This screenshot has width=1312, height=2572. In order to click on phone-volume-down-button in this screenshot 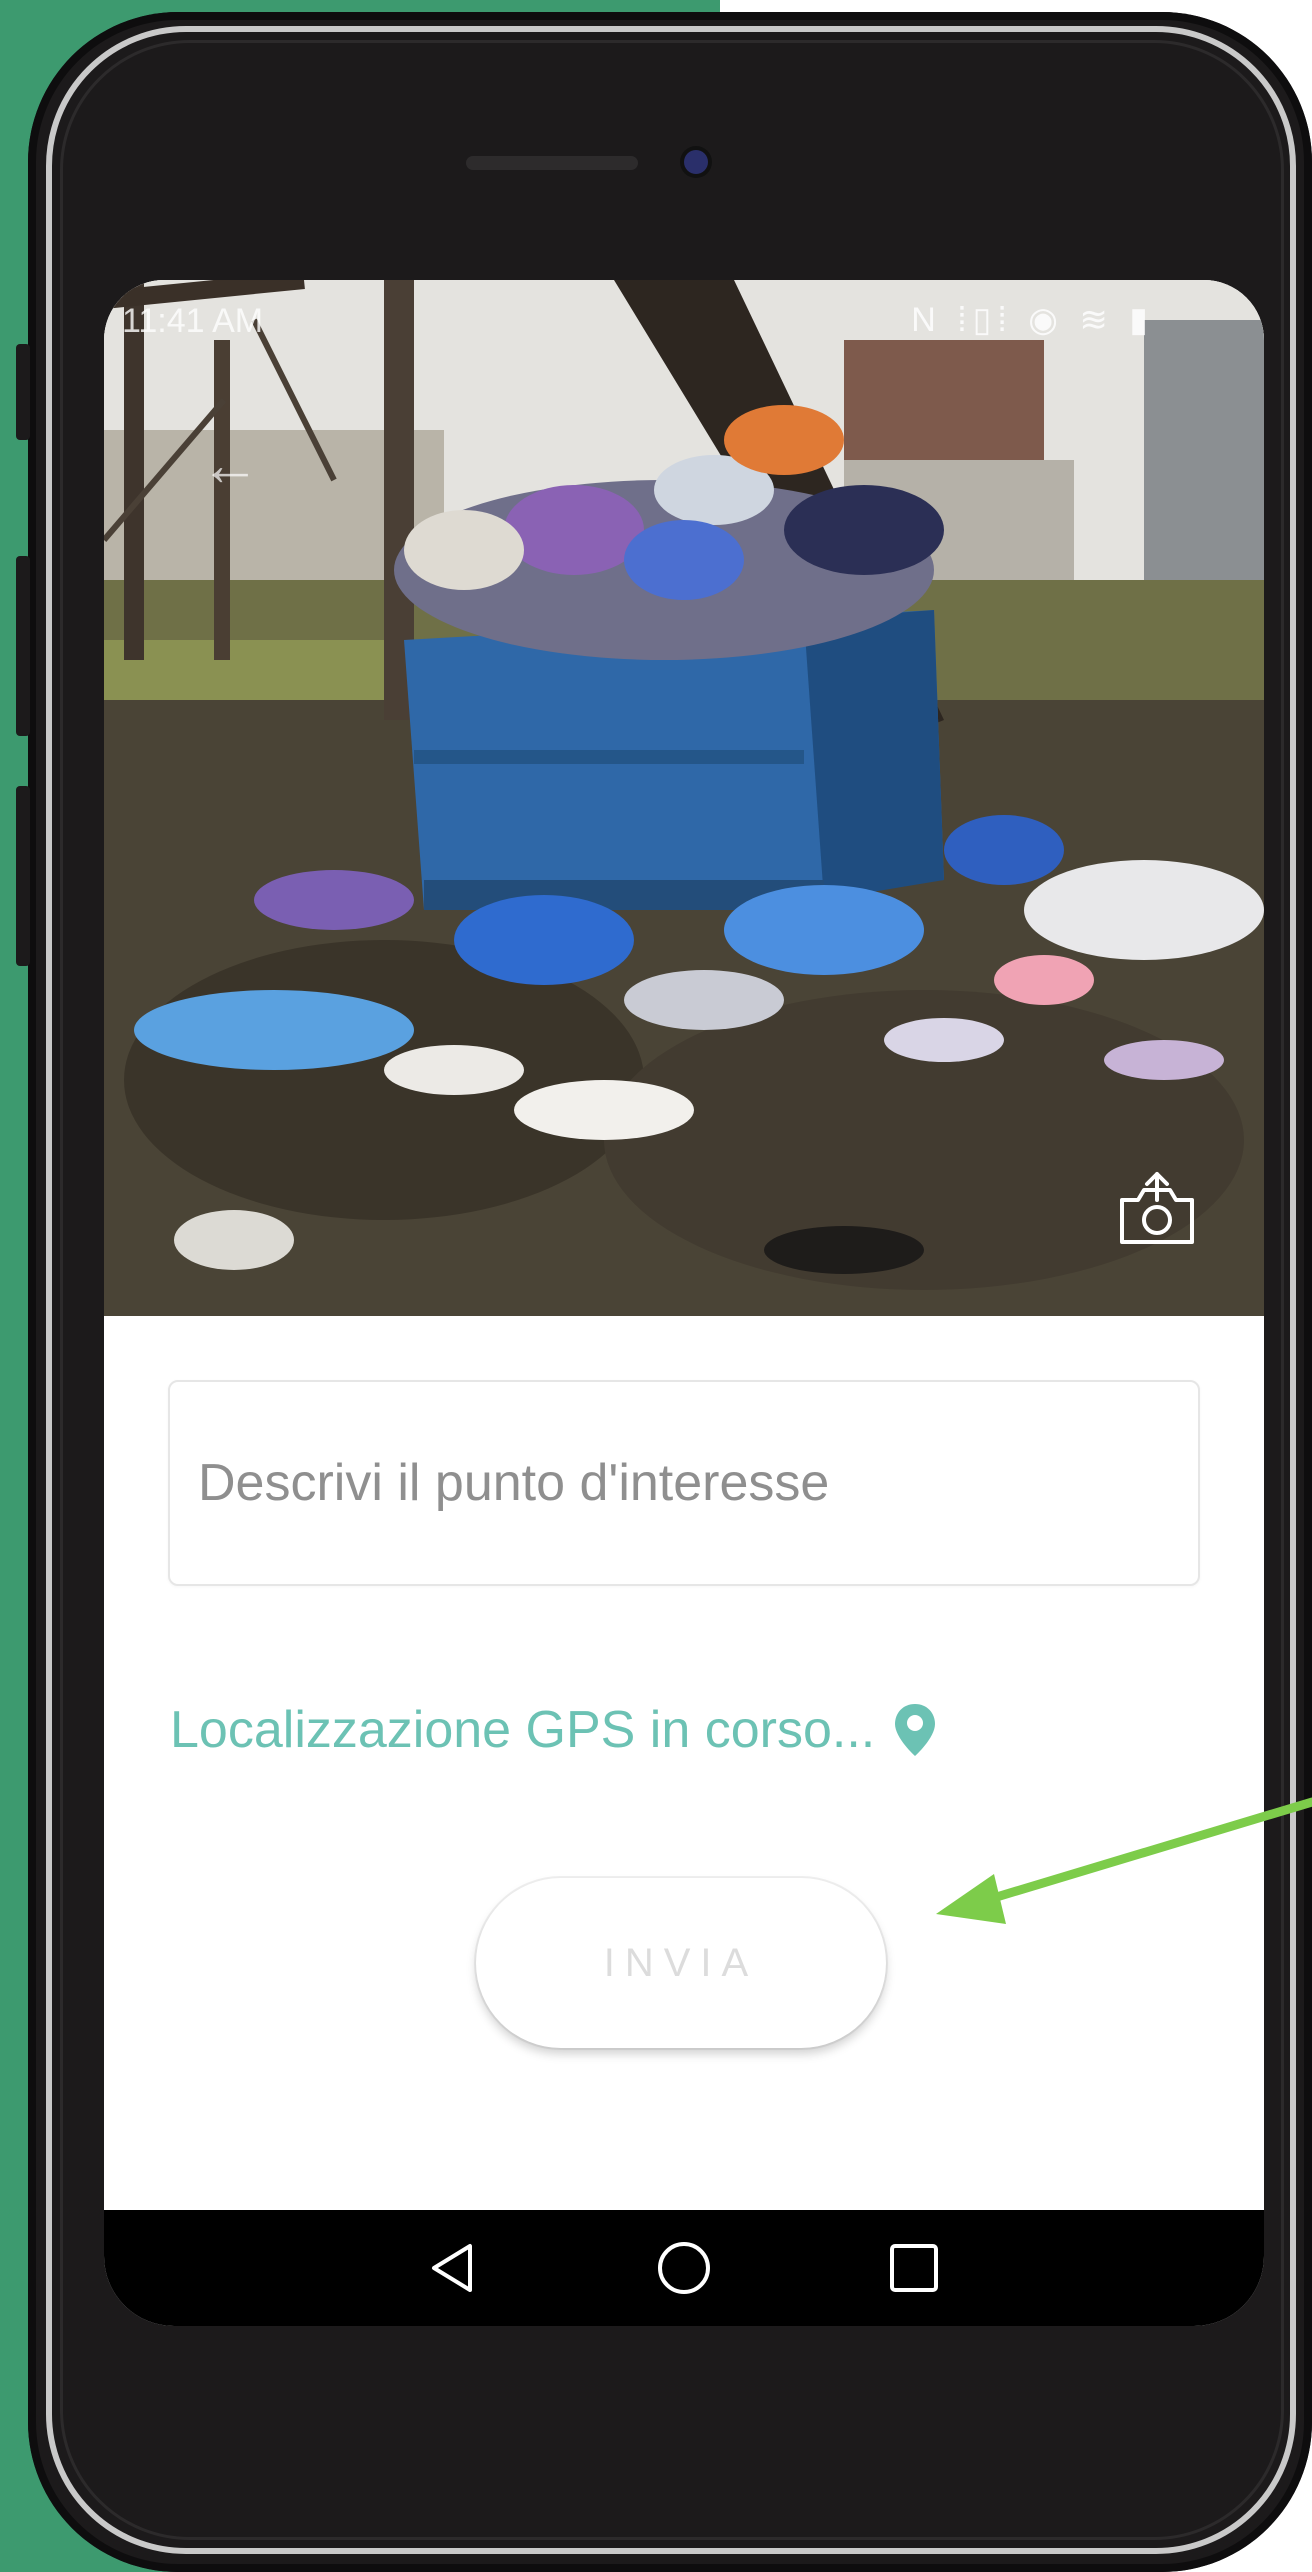, I will do `click(23, 876)`.